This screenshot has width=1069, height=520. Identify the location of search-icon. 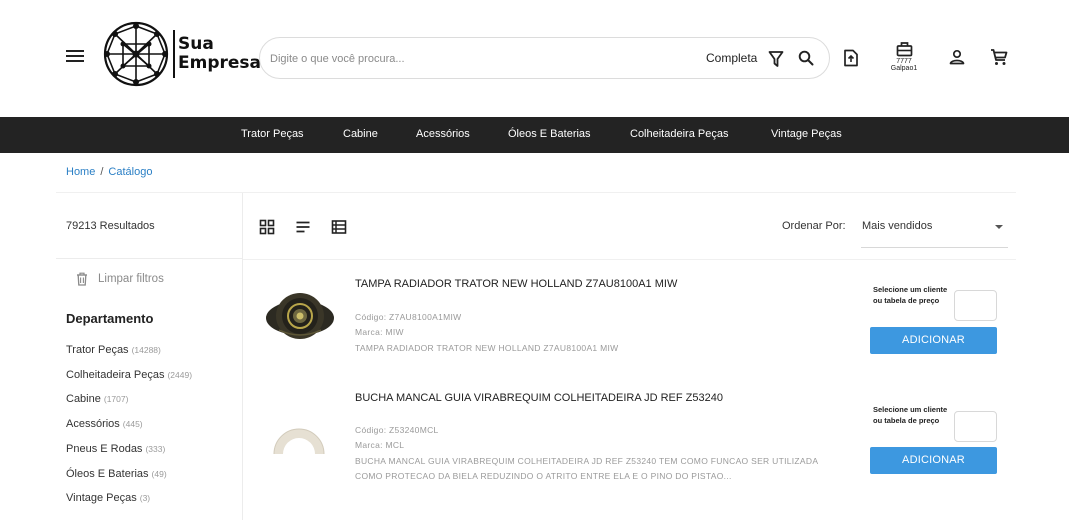
(806, 58).